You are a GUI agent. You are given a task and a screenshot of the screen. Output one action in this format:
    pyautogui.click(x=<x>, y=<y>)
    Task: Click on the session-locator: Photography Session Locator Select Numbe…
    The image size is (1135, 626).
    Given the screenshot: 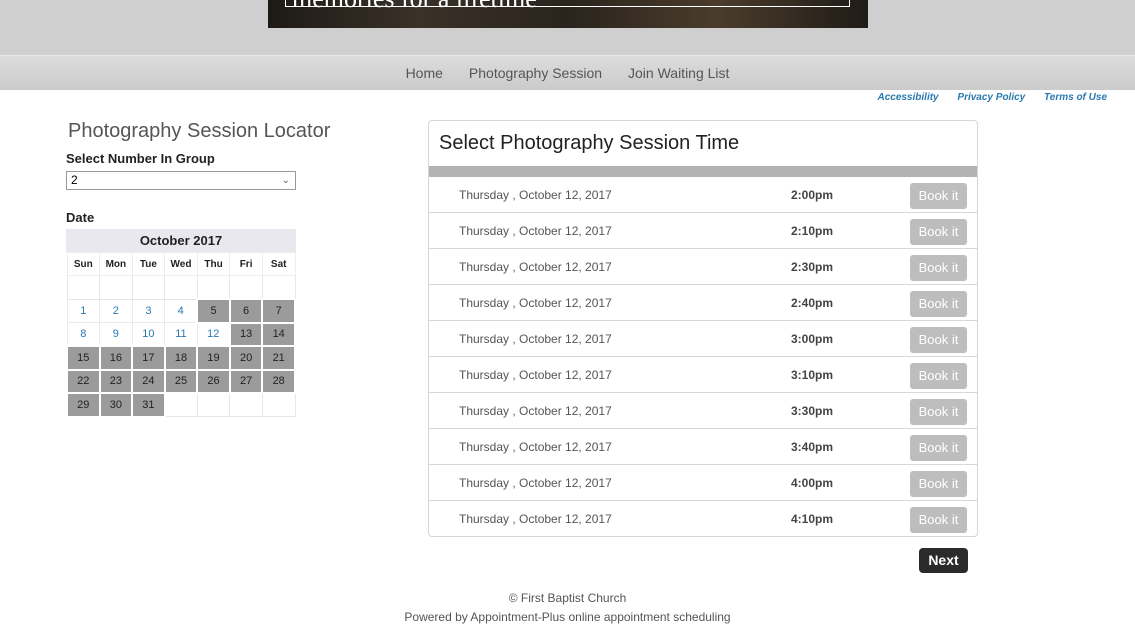 What is the action you would take?
    pyautogui.click(x=198, y=269)
    